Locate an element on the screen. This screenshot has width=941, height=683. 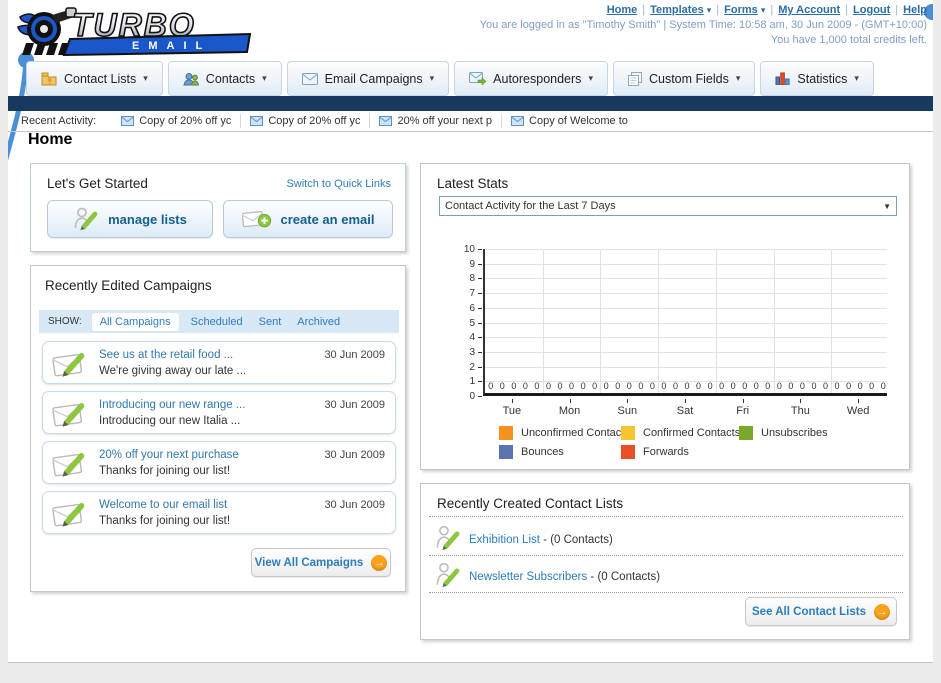
filter-sent: Sent is located at coordinates (270, 322).